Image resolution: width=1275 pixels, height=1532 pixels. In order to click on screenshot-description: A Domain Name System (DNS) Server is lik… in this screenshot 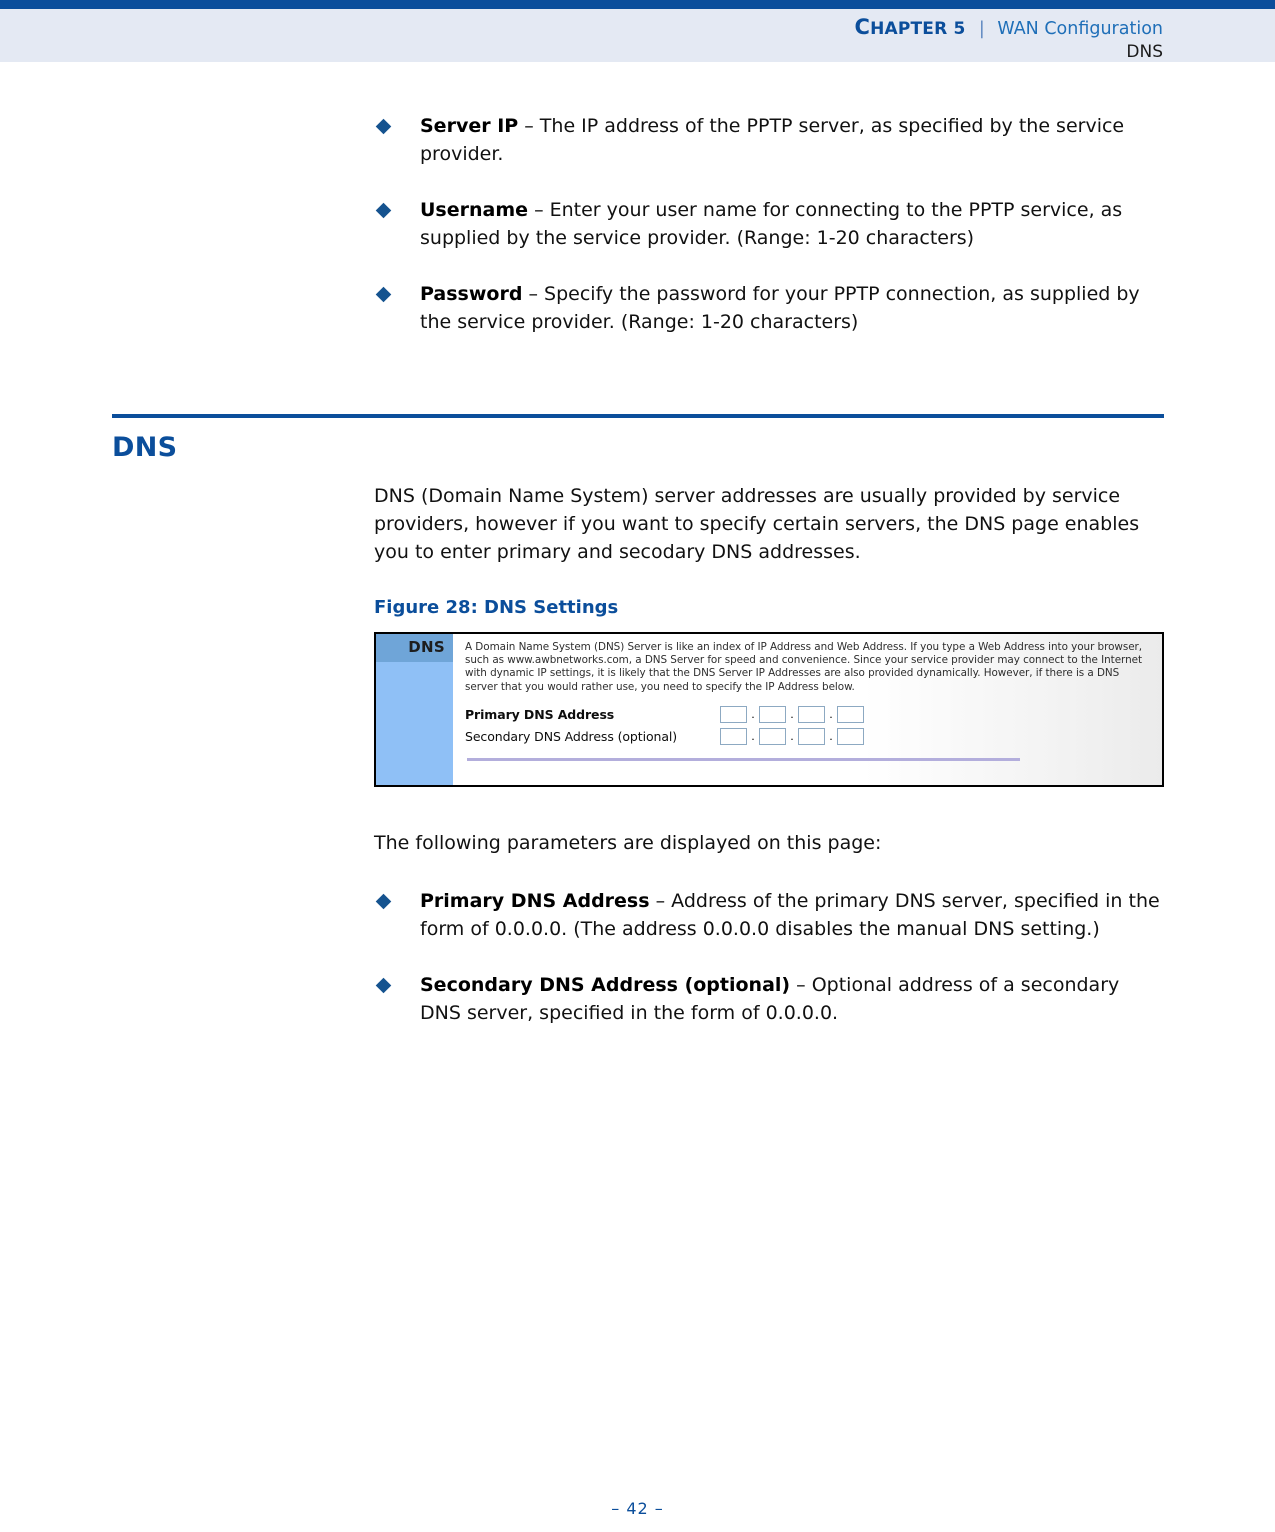, I will do `click(804, 667)`.